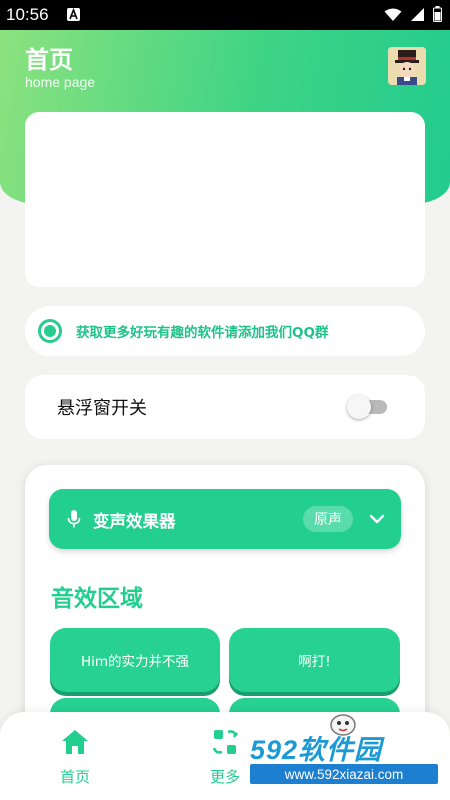  What do you see at coordinates (202, 333) in the screenshot?
I see `notice-text: 获取更多好玩有趣的软件请添加我们QQ群` at bounding box center [202, 333].